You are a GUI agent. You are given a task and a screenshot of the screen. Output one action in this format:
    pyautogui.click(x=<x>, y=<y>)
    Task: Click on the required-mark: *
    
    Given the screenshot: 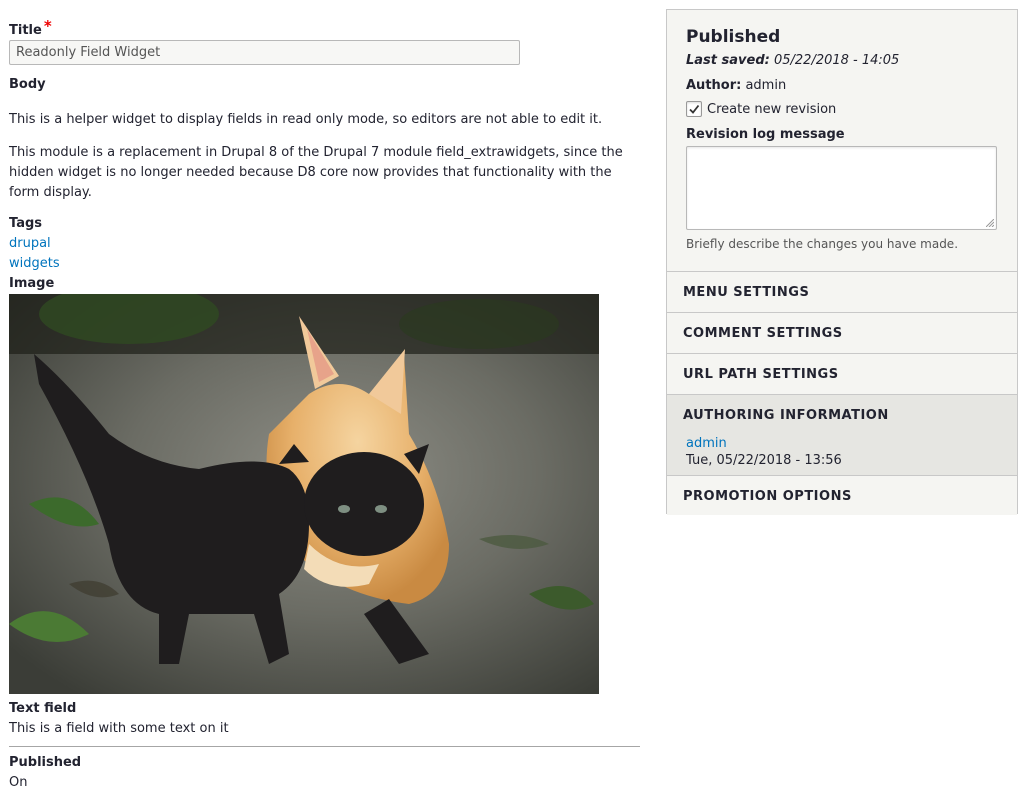 What is the action you would take?
    pyautogui.click(x=47, y=26)
    